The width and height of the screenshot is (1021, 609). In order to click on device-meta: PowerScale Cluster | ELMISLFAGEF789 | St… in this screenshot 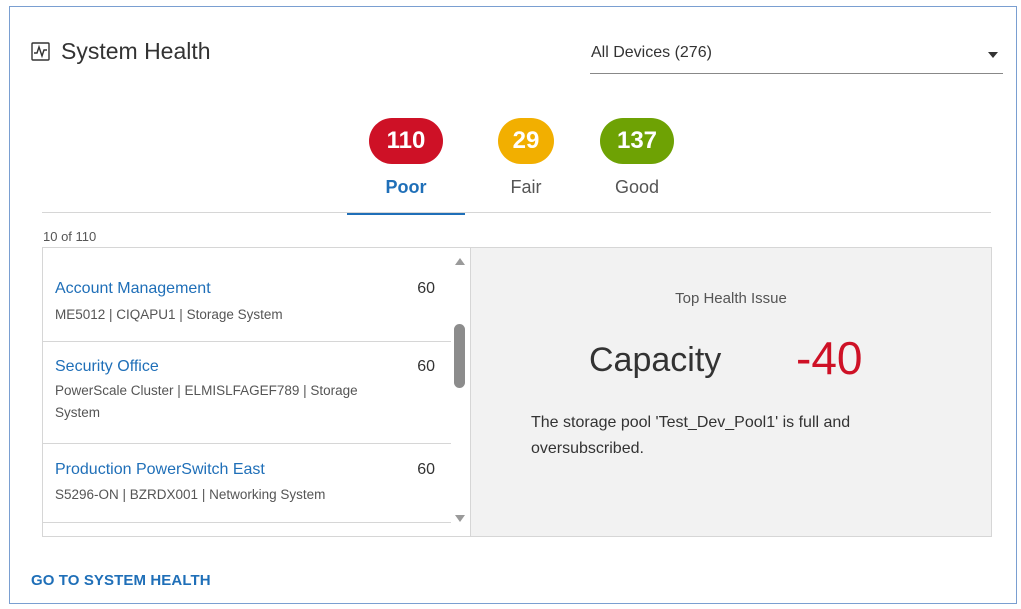, I will do `click(206, 401)`.